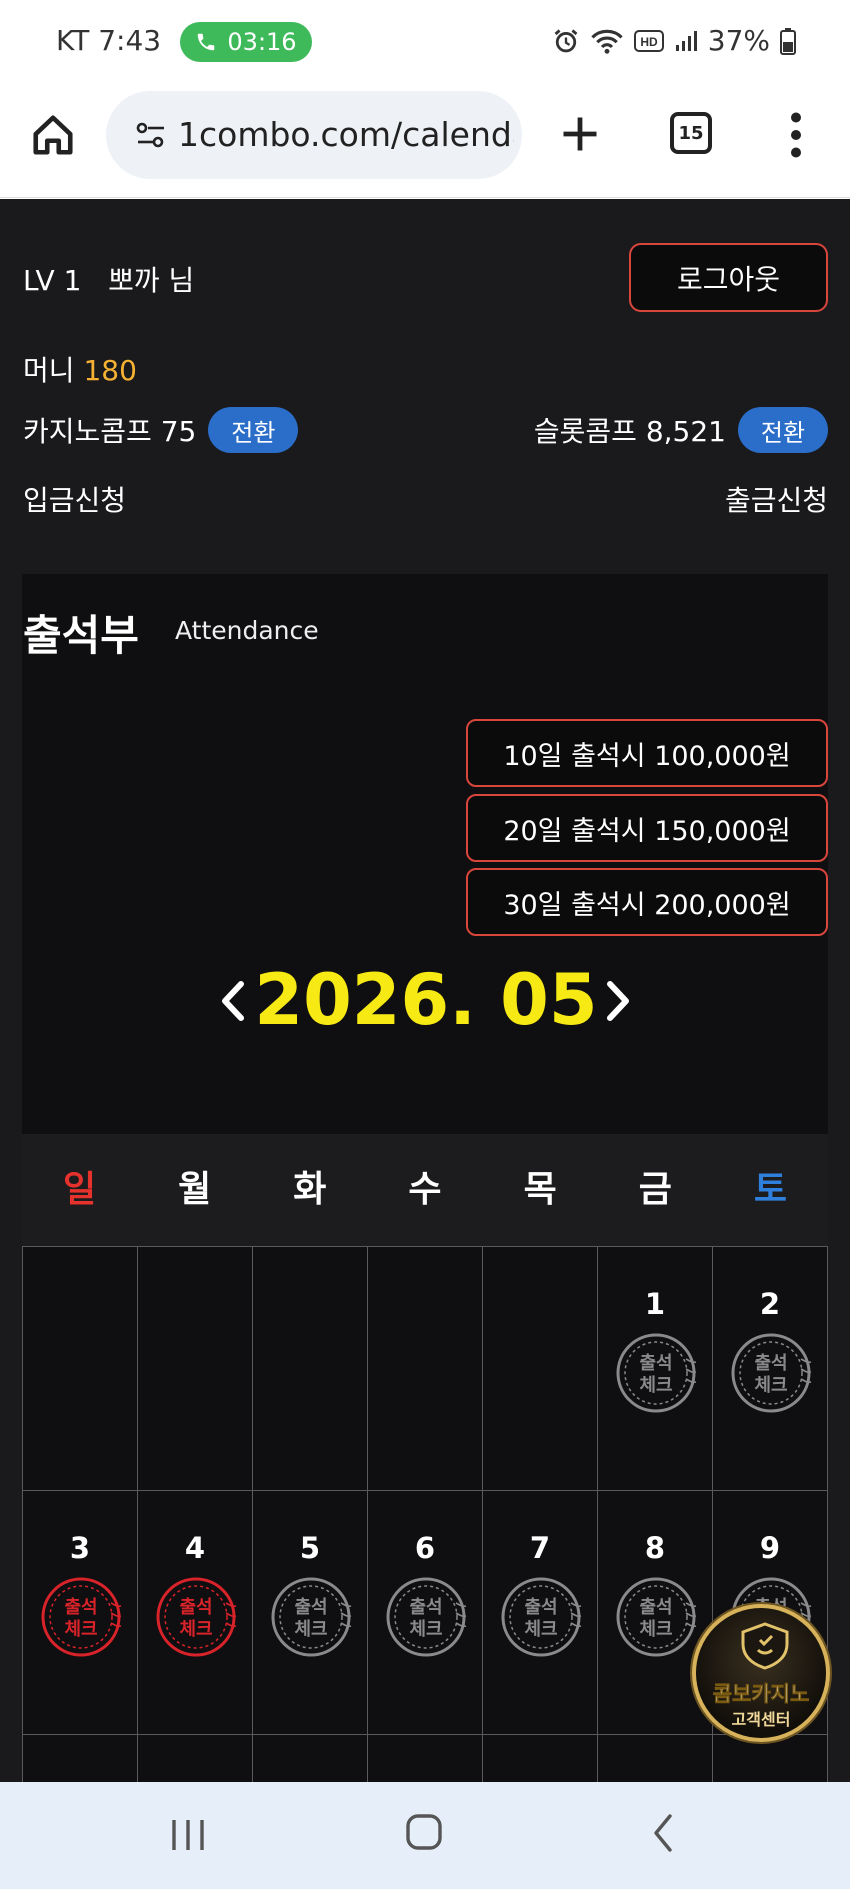 Image resolution: width=850 pixels, height=1889 pixels. I want to click on battery-percent: 37%, so click(738, 40).